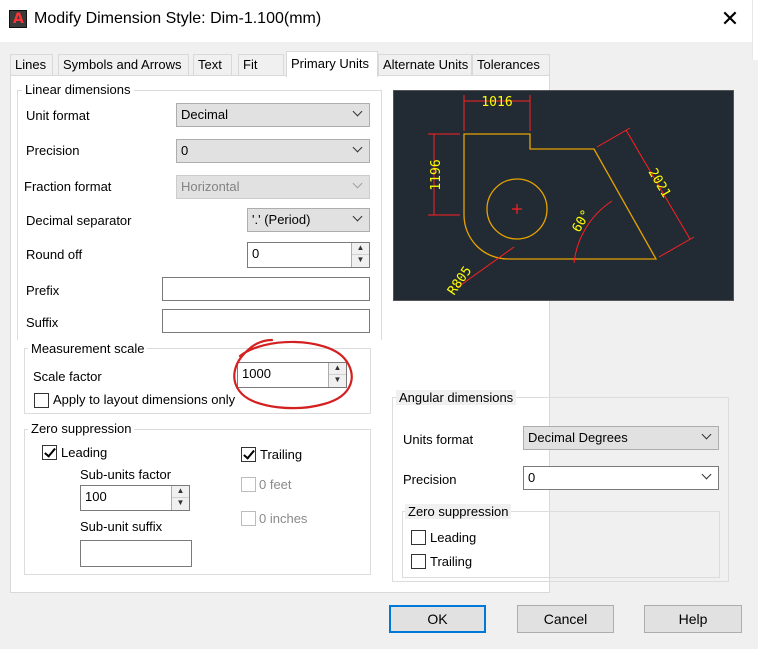 This screenshot has height=649, width=758. I want to click on suffix-label: Suffix, so click(42, 322).